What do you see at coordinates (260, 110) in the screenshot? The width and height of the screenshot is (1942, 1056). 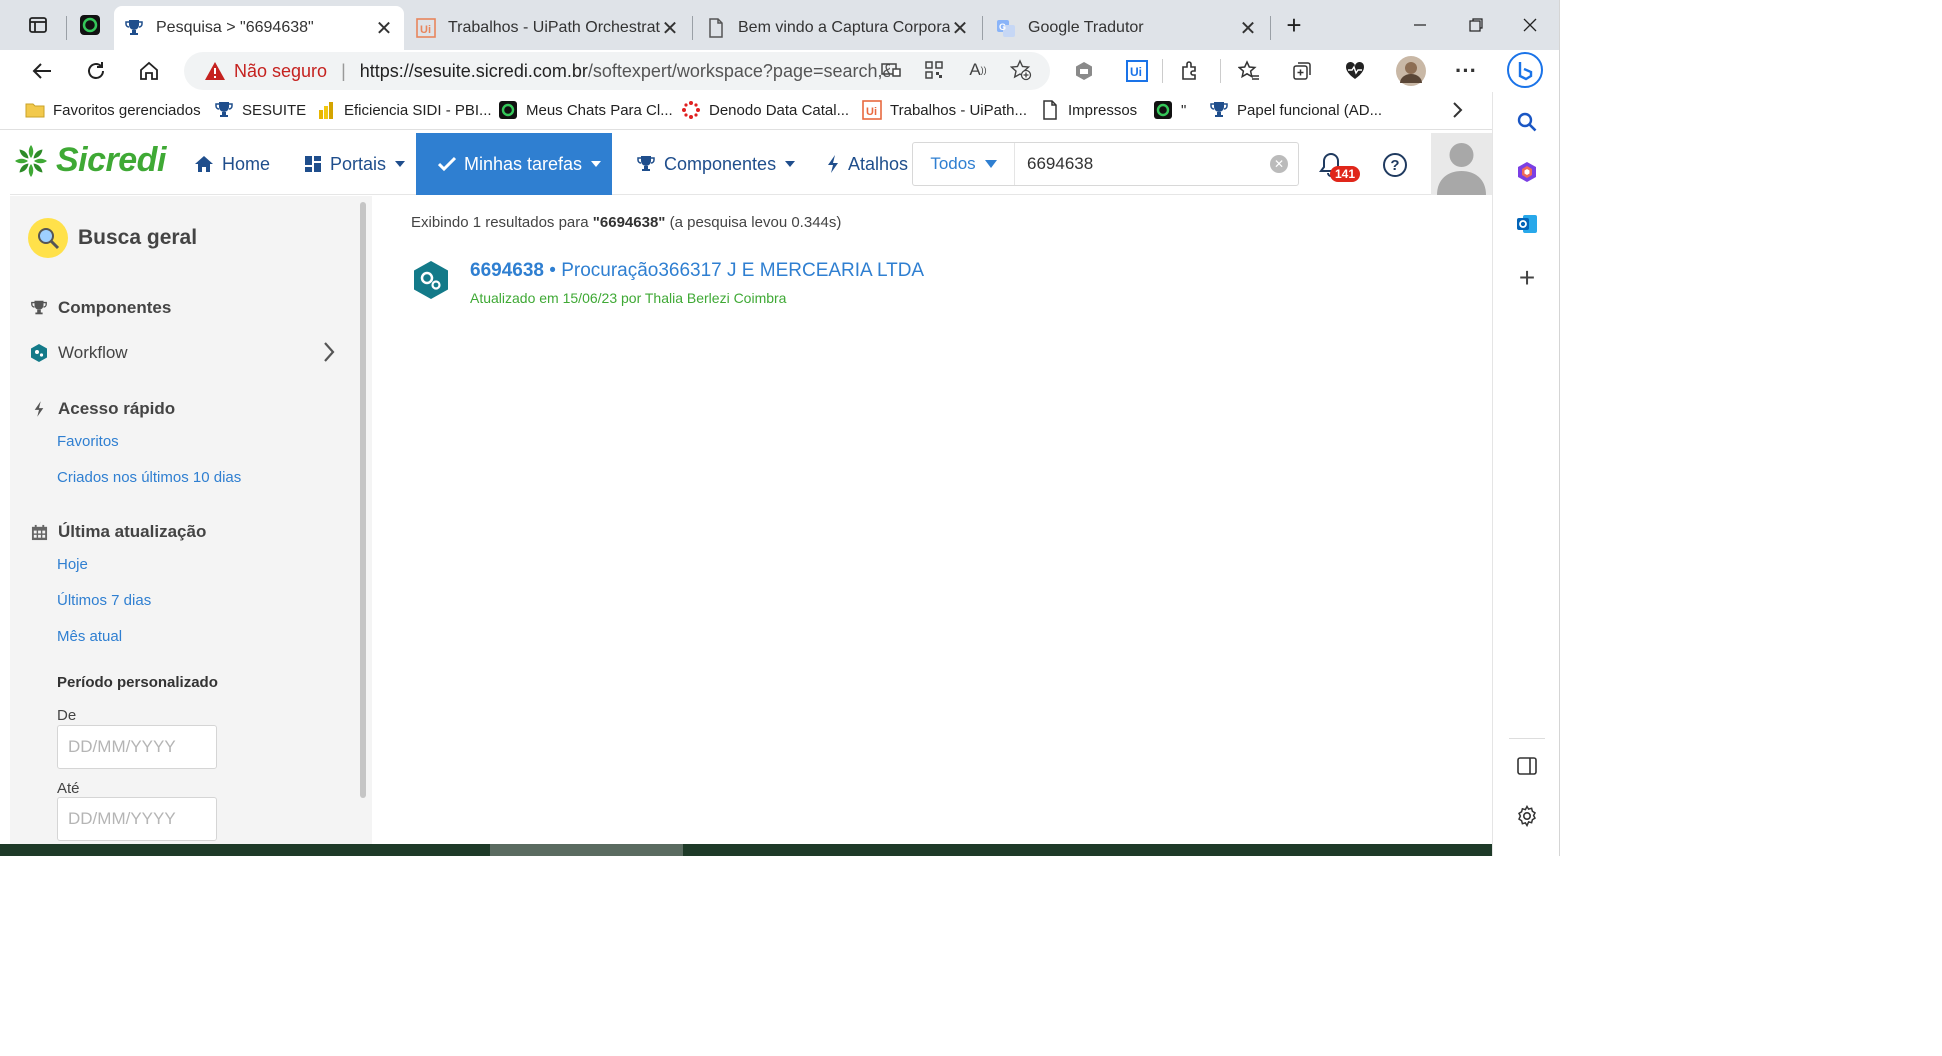 I see `bookmark-sesuite: SESUITE` at bounding box center [260, 110].